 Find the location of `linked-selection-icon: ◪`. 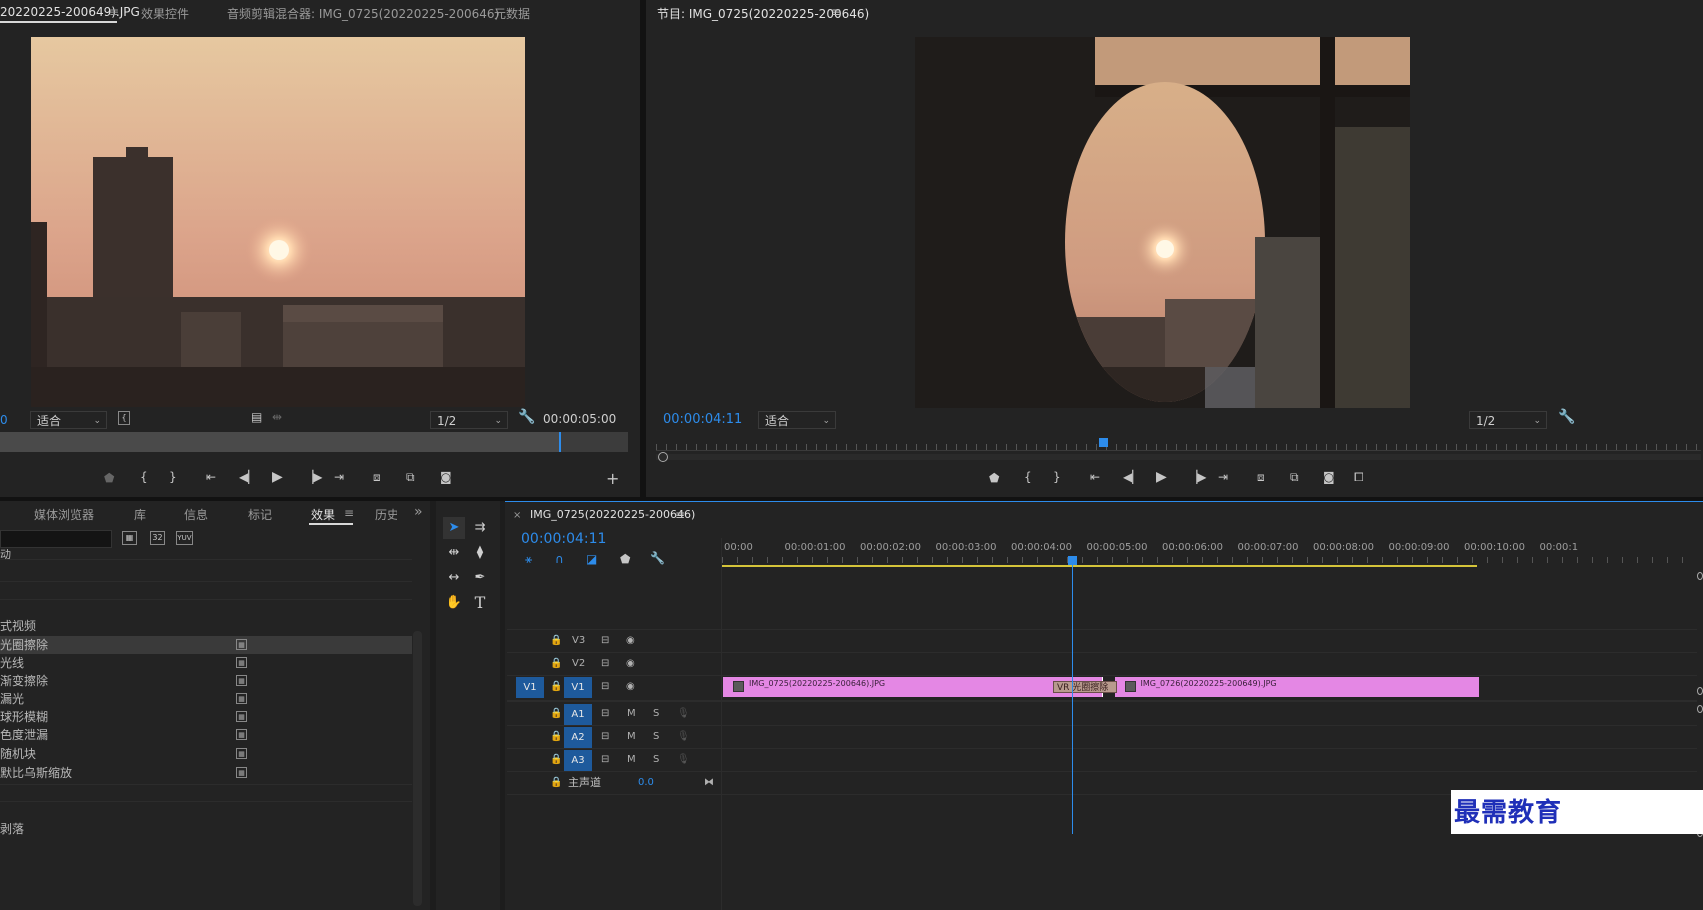

linked-selection-icon: ◪ is located at coordinates (591, 559).